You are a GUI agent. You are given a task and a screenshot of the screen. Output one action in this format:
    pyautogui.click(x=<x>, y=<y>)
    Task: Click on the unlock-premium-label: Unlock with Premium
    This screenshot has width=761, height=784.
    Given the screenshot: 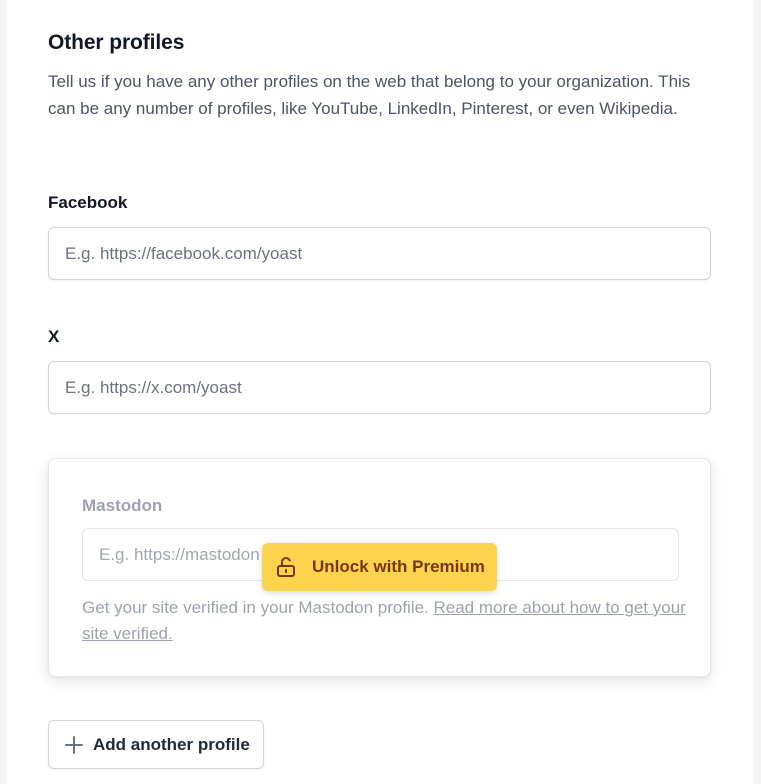 What is the action you would take?
    pyautogui.click(x=398, y=566)
    